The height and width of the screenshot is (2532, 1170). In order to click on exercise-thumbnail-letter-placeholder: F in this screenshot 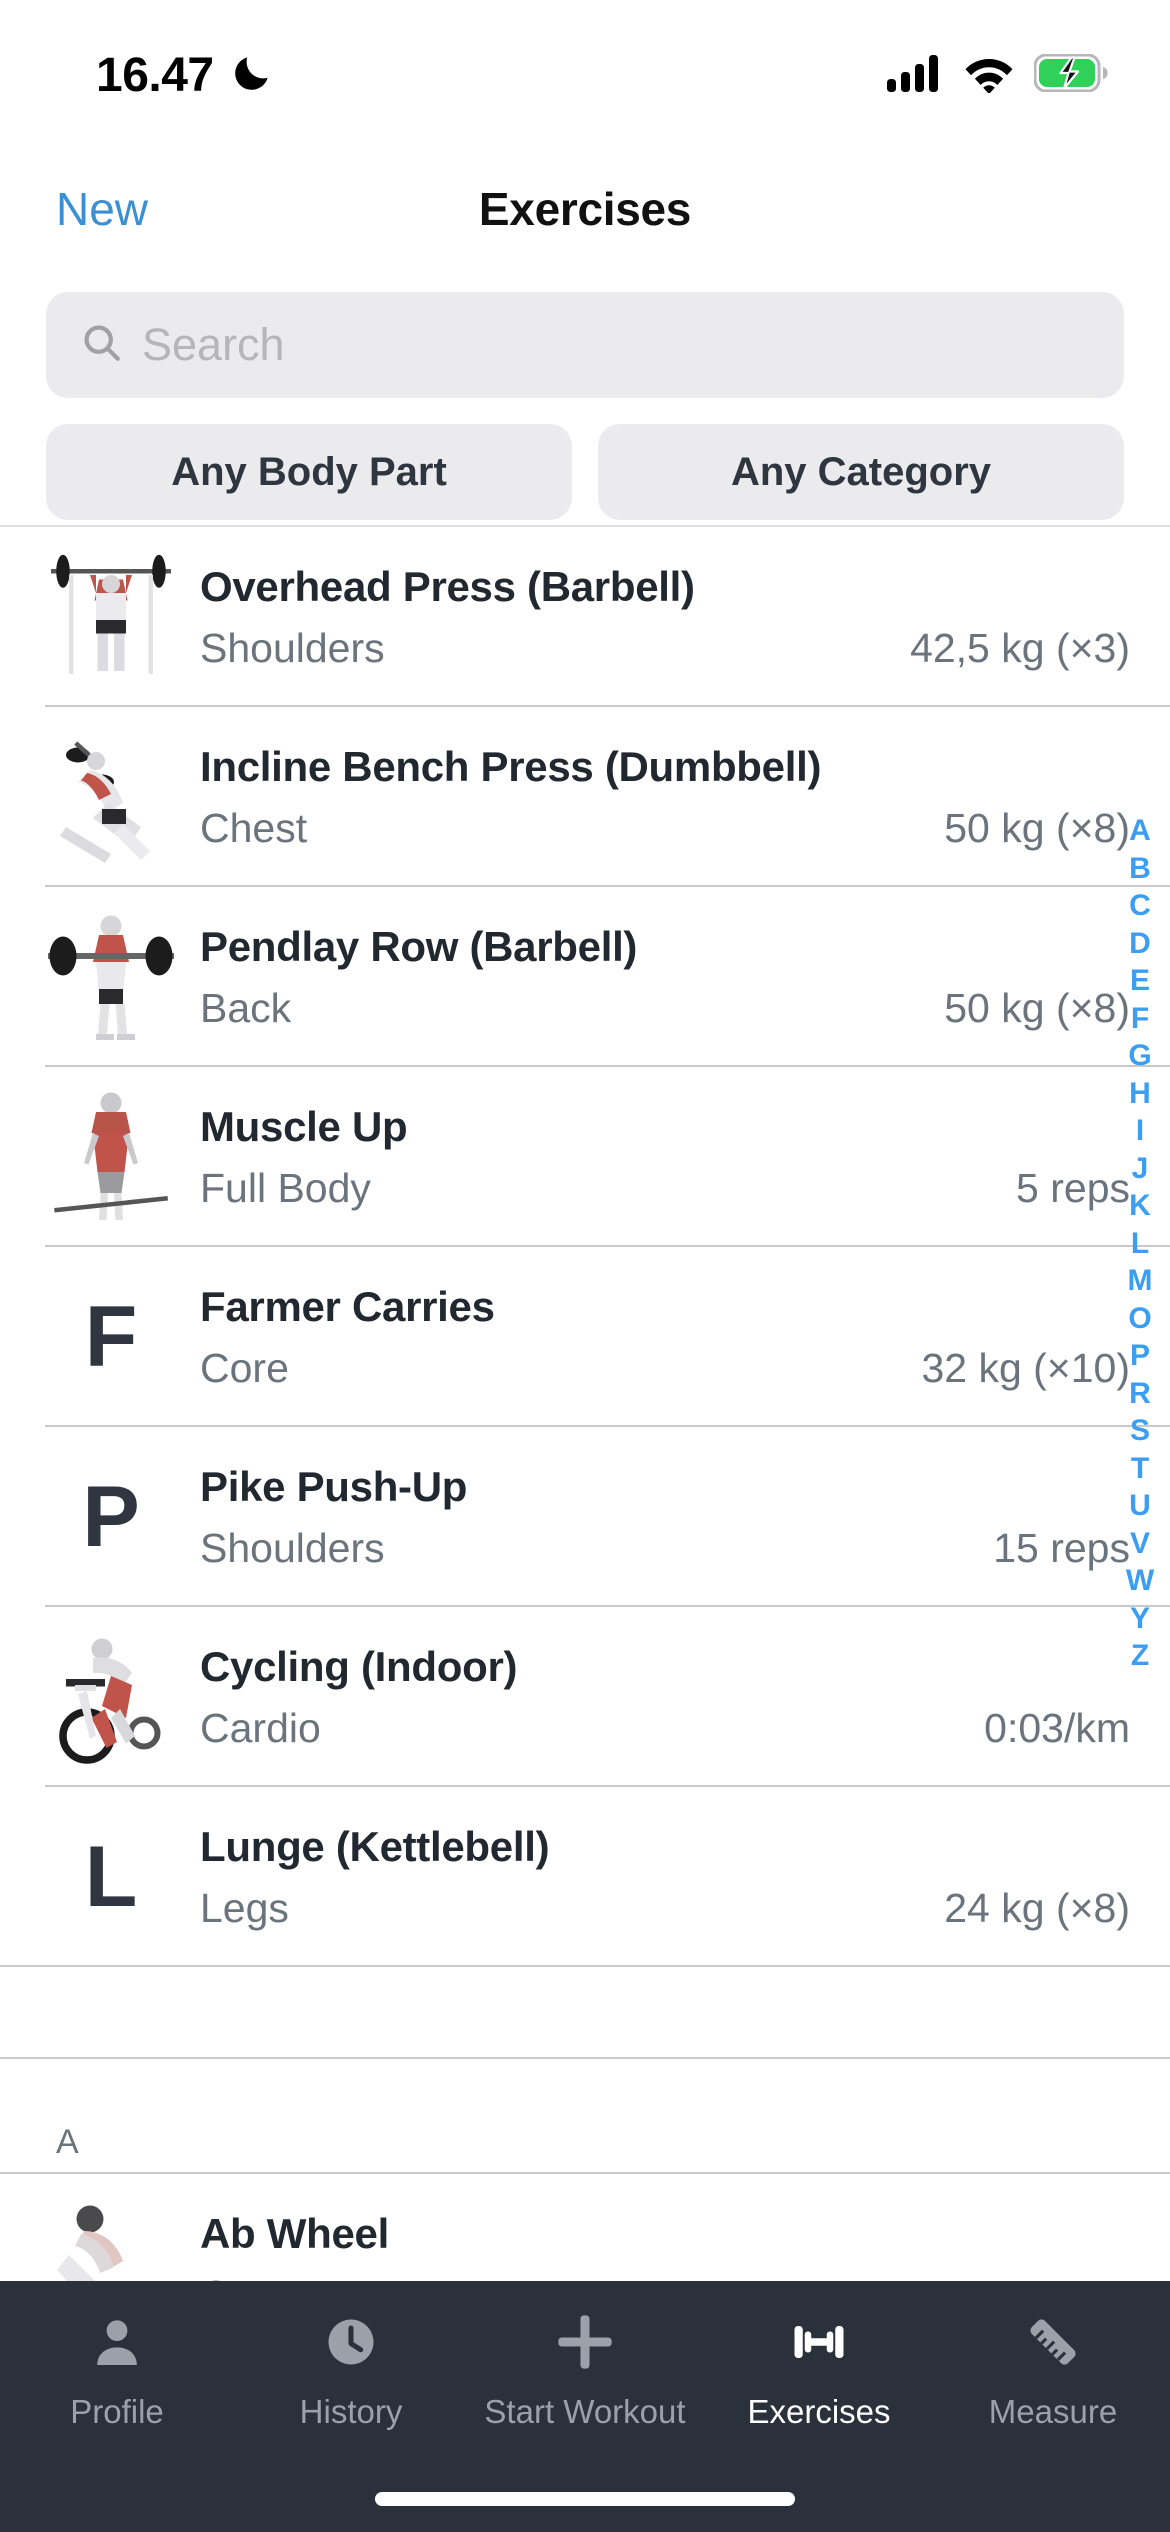, I will do `click(111, 1337)`.